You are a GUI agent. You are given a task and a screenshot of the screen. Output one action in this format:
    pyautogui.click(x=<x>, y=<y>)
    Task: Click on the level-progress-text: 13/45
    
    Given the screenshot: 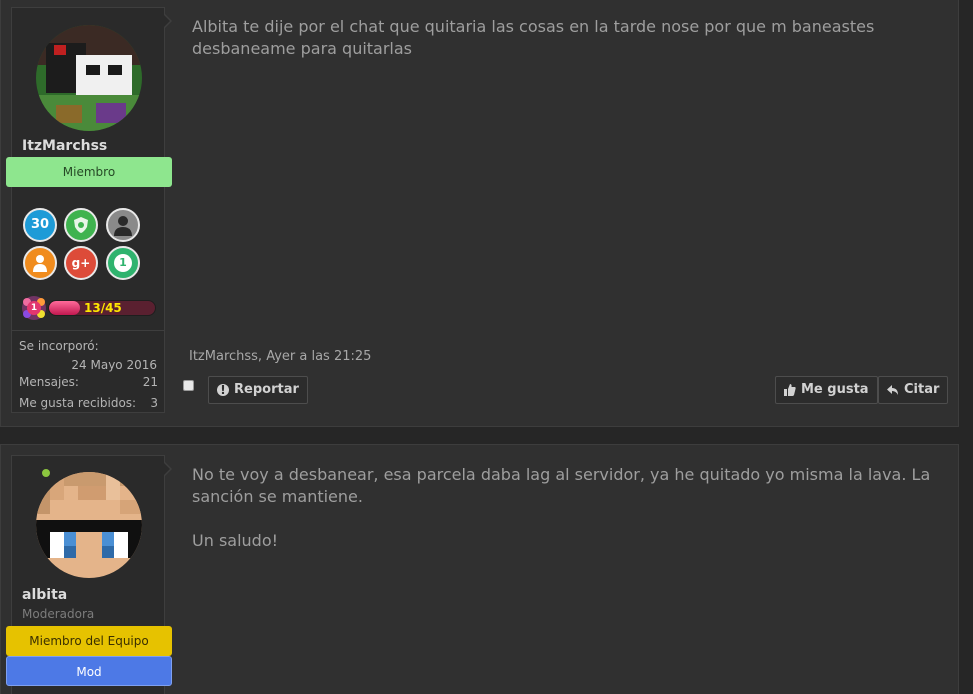 What is the action you would take?
    pyautogui.click(x=103, y=308)
    